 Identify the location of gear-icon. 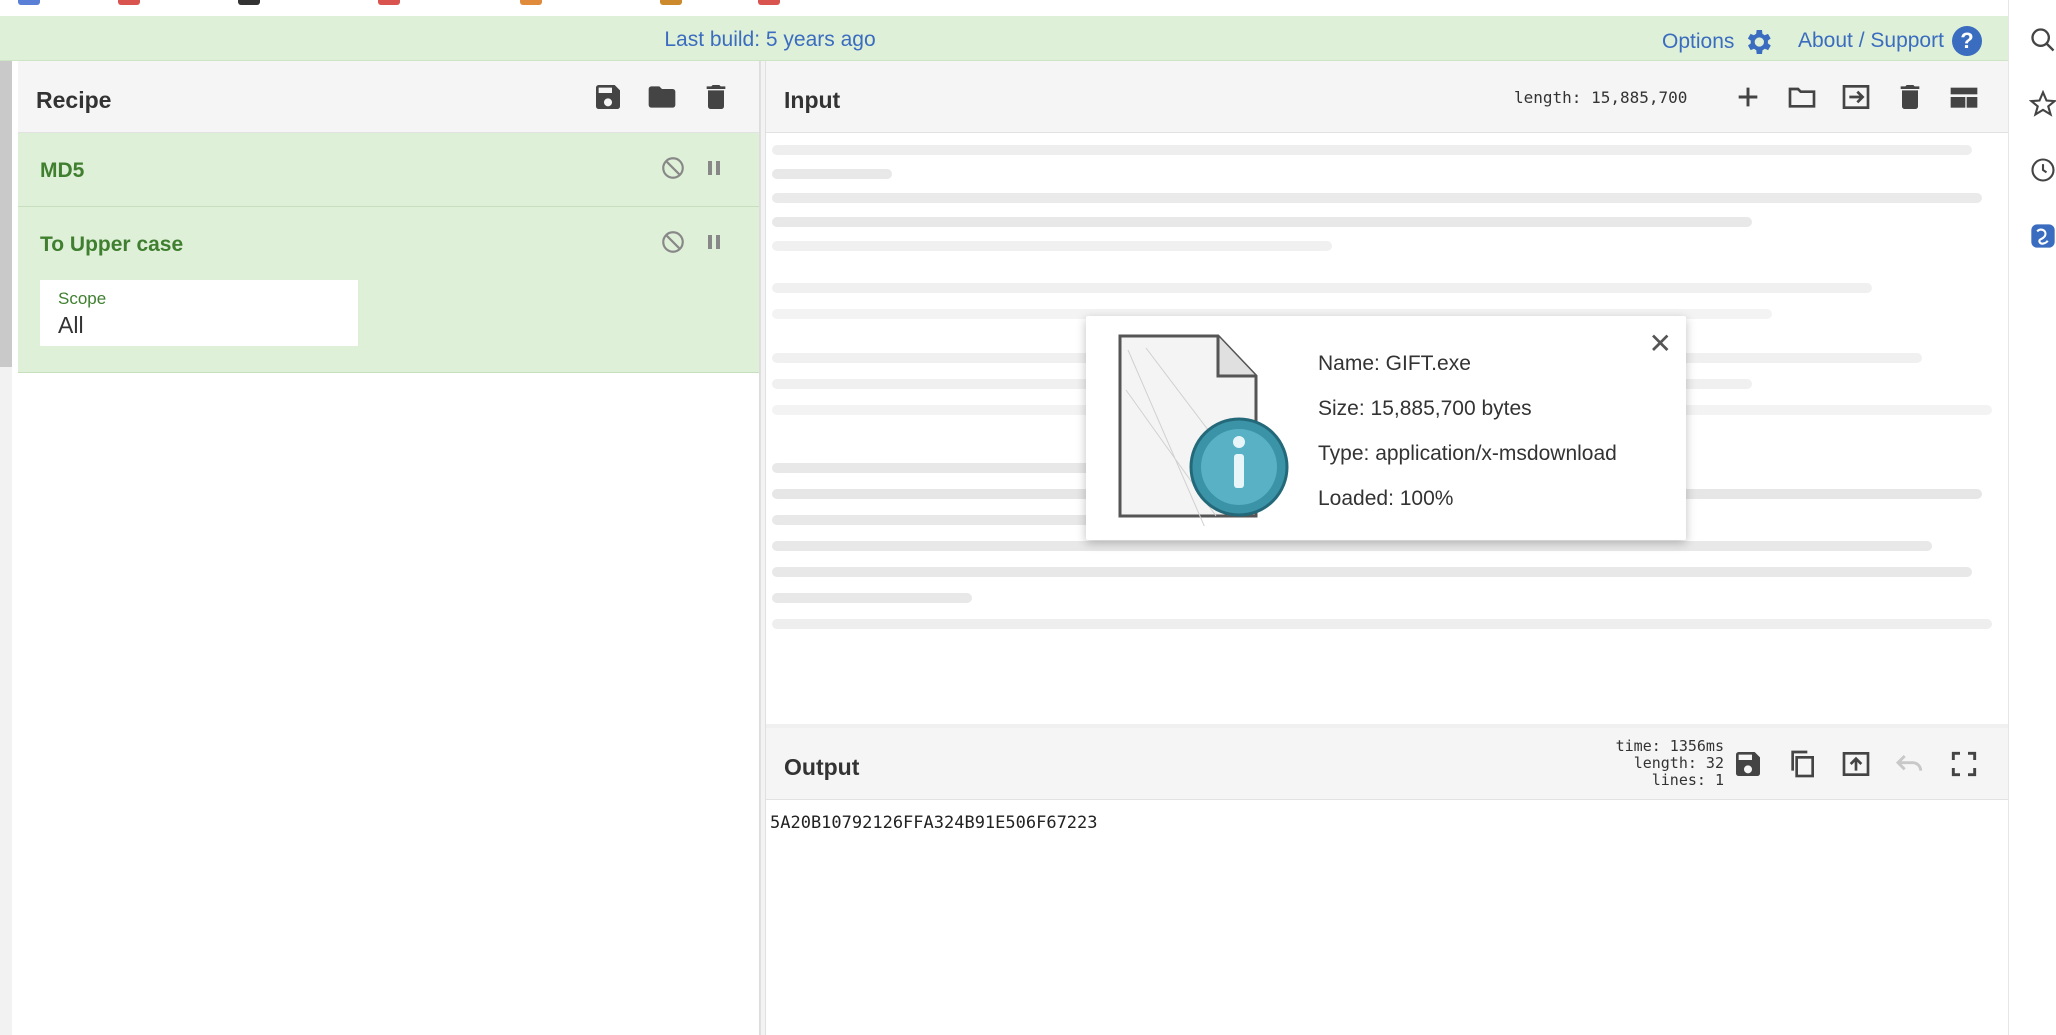
(1760, 42).